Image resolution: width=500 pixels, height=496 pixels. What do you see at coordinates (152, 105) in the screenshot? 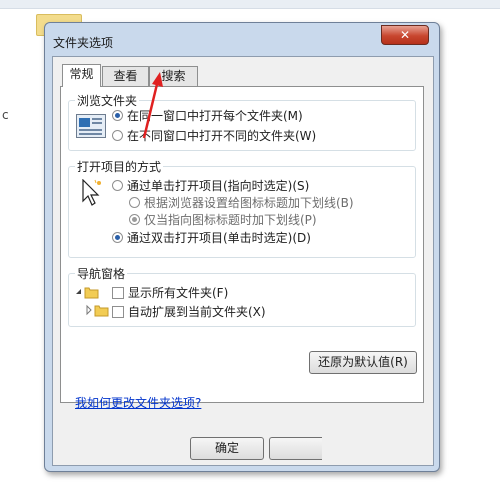
I see `annotation-arrow-icon` at bounding box center [152, 105].